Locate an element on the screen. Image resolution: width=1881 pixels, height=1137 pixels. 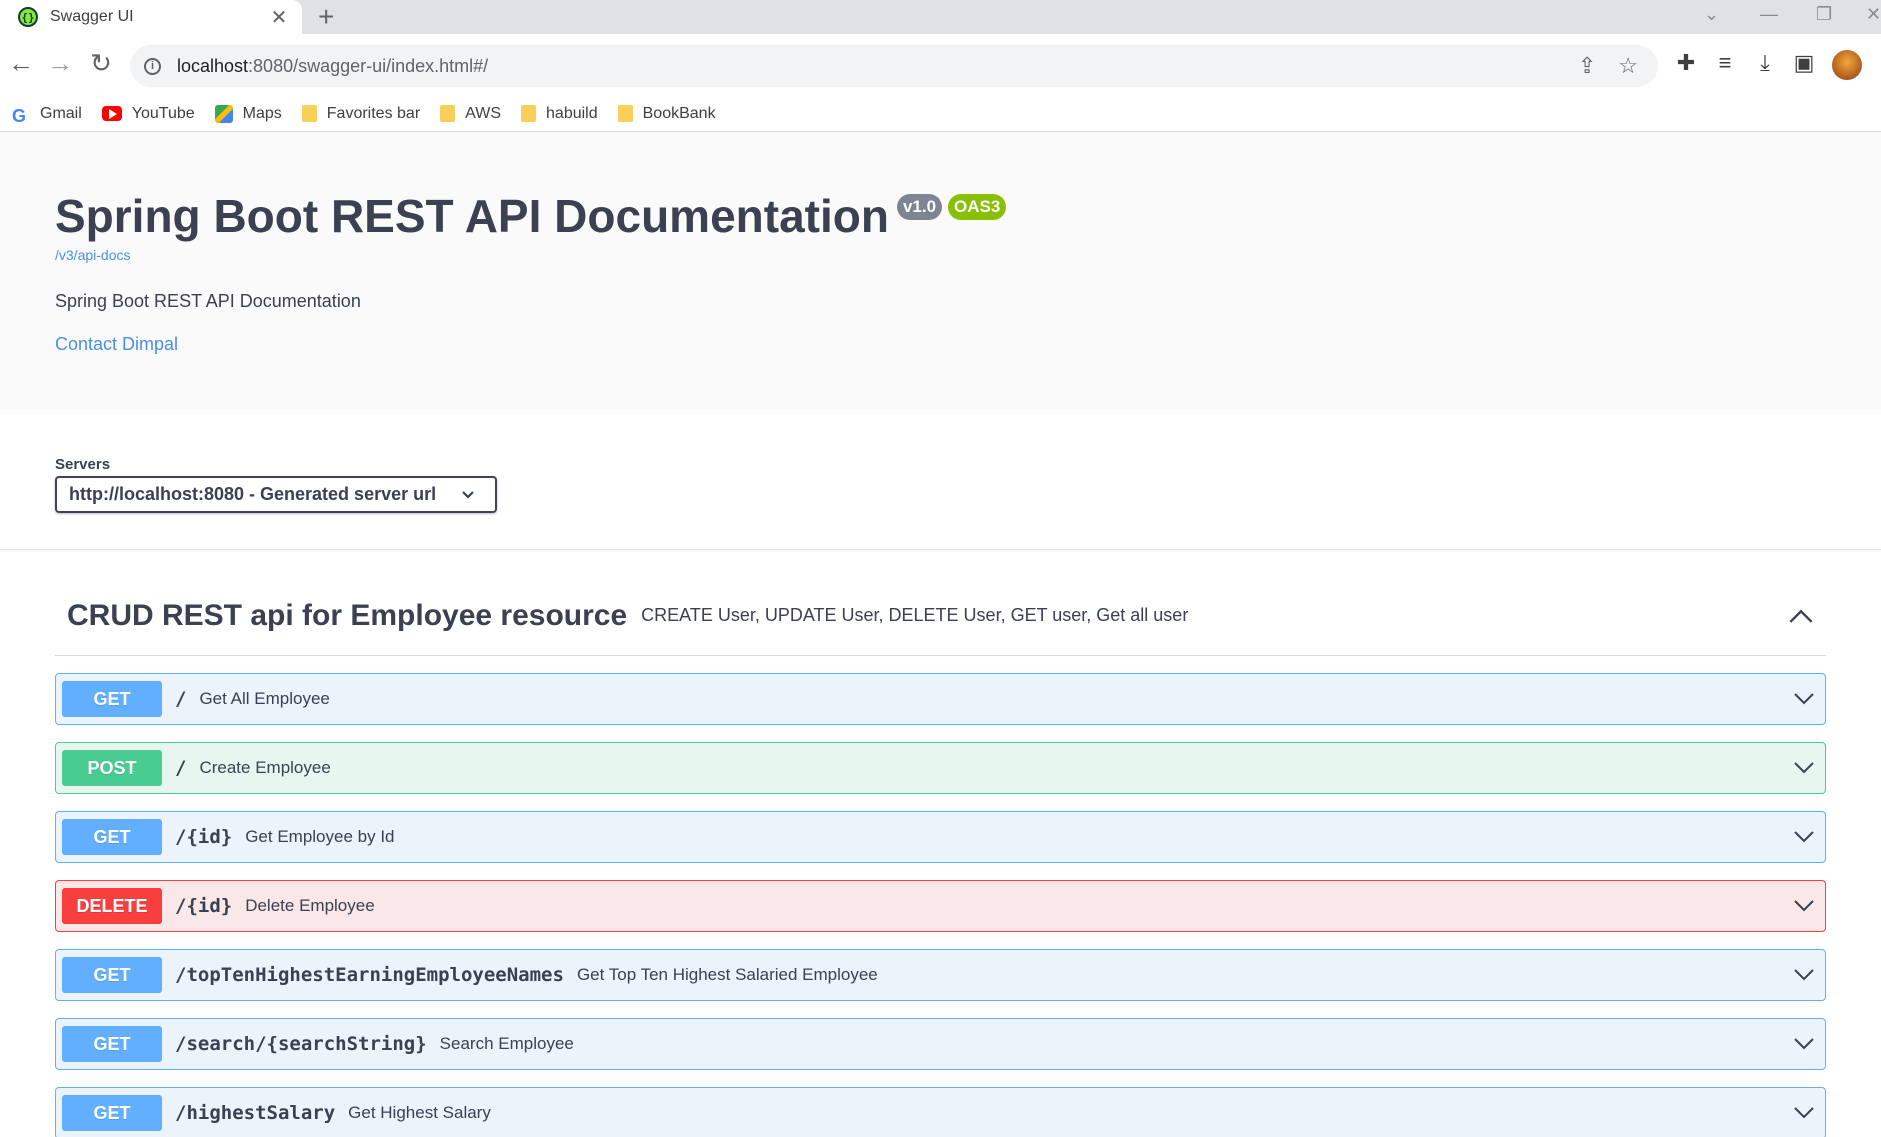
bookmark-favorites-bar: Favorites bar is located at coordinates (361, 113).